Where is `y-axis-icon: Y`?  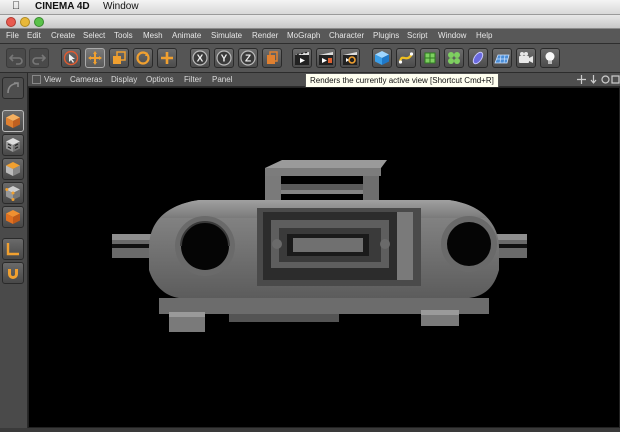 y-axis-icon: Y is located at coordinates (224, 58).